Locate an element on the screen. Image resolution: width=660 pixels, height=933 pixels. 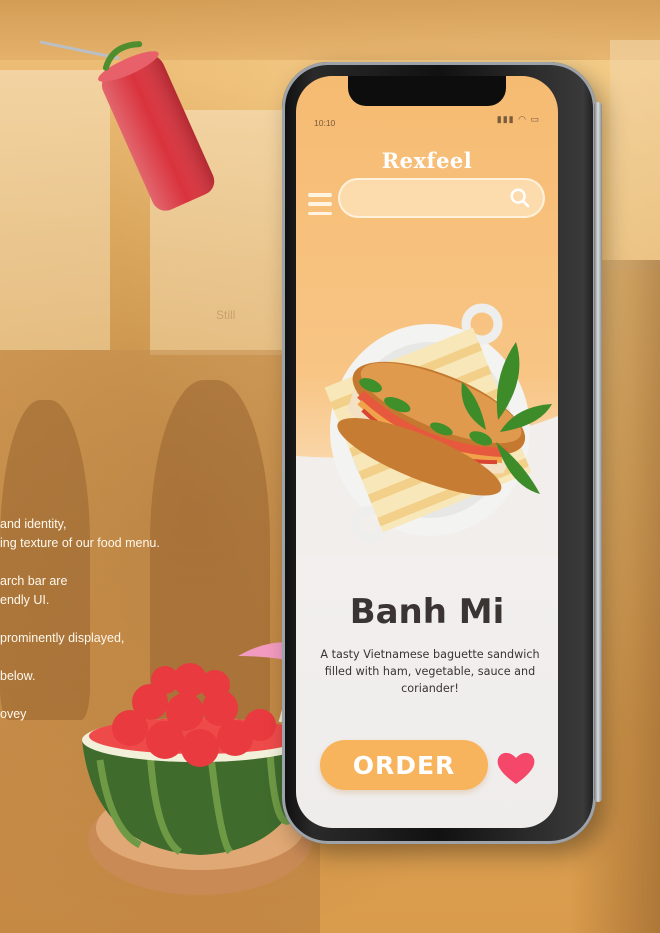
order-button: ORDER is located at coordinates (404, 765).